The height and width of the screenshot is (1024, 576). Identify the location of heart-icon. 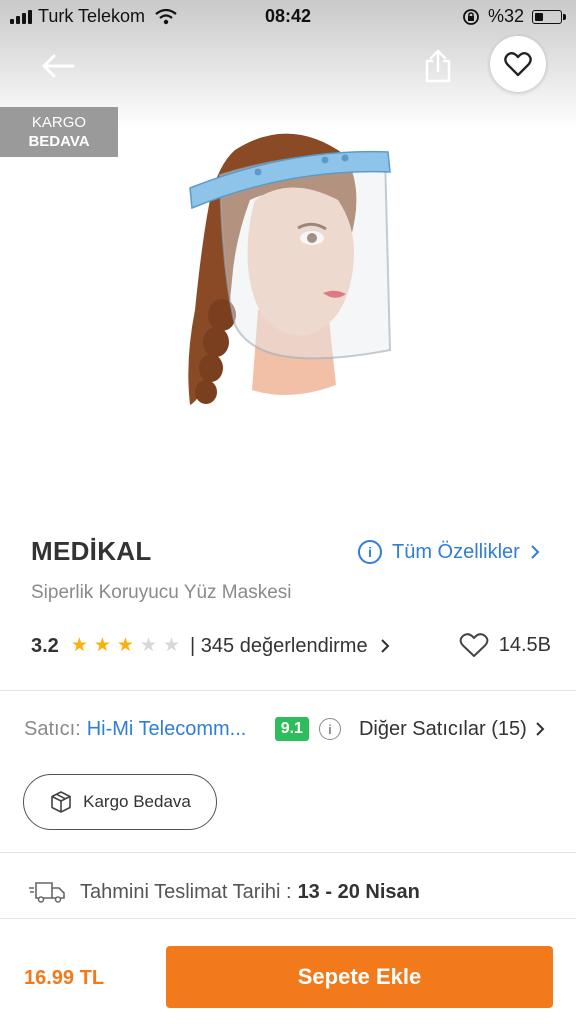
(518, 64).